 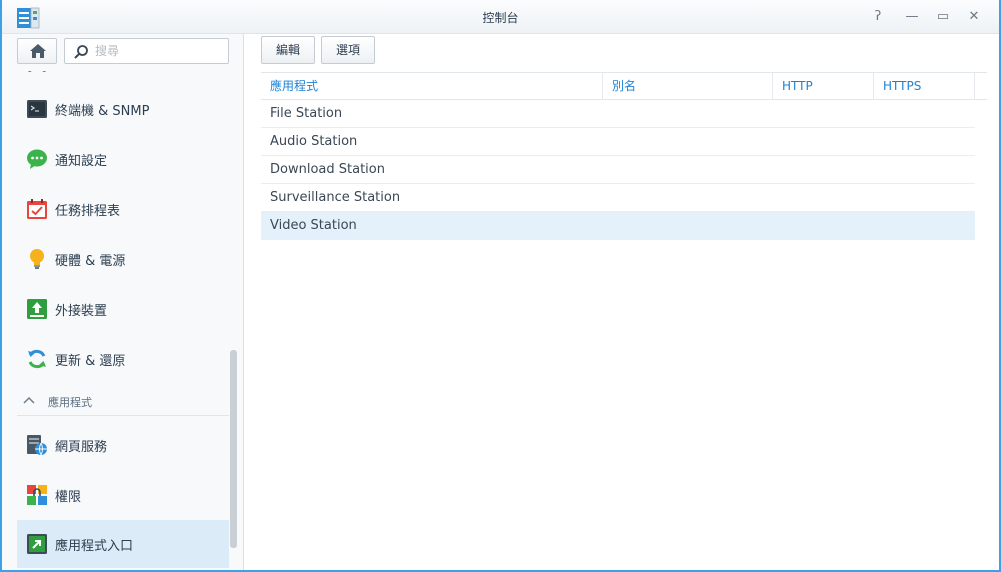 What do you see at coordinates (618, 142) in the screenshot?
I see `table-row: Audio Station` at bounding box center [618, 142].